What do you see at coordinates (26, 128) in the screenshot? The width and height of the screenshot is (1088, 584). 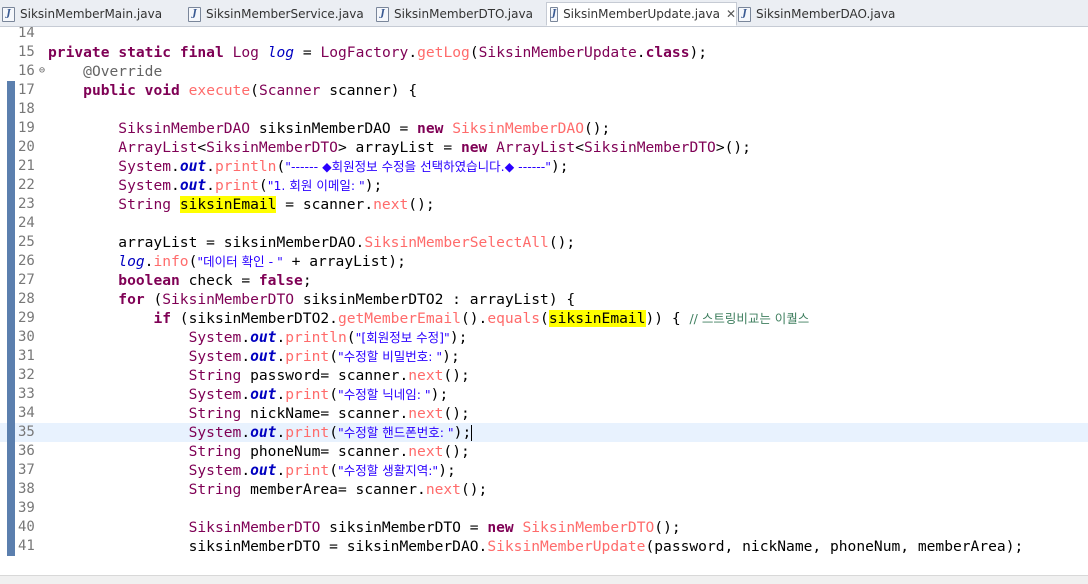 I see `line-number-text: 19` at bounding box center [26, 128].